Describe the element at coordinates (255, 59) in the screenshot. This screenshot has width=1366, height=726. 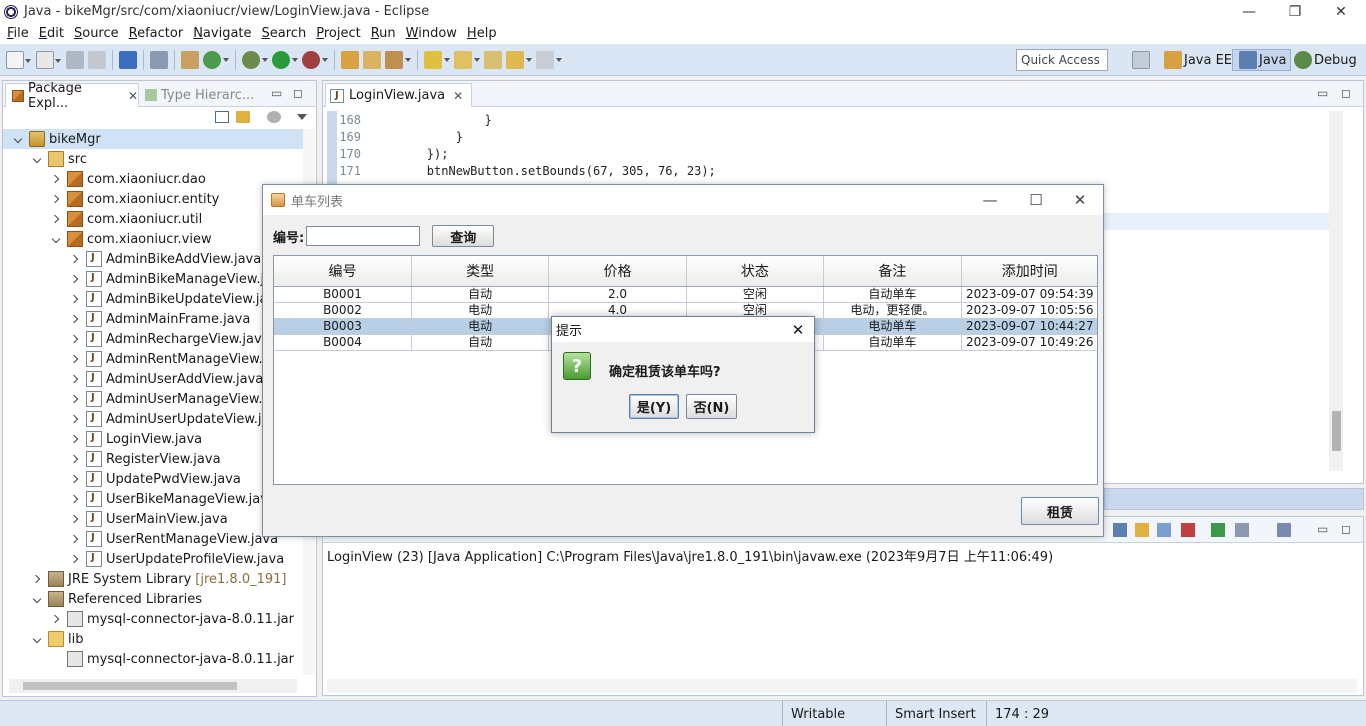
I see `debug-icon` at that location.